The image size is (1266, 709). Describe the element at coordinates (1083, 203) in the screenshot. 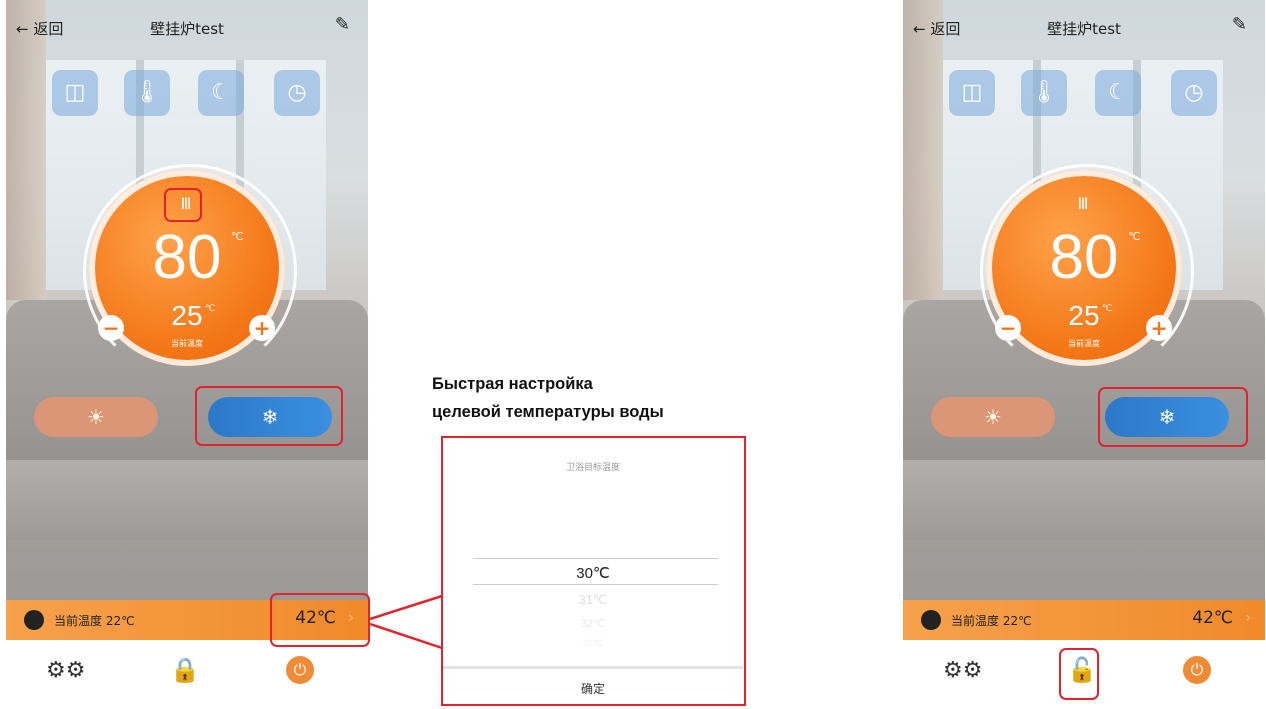

I see `radiator-icon: Ⅲ` at that location.